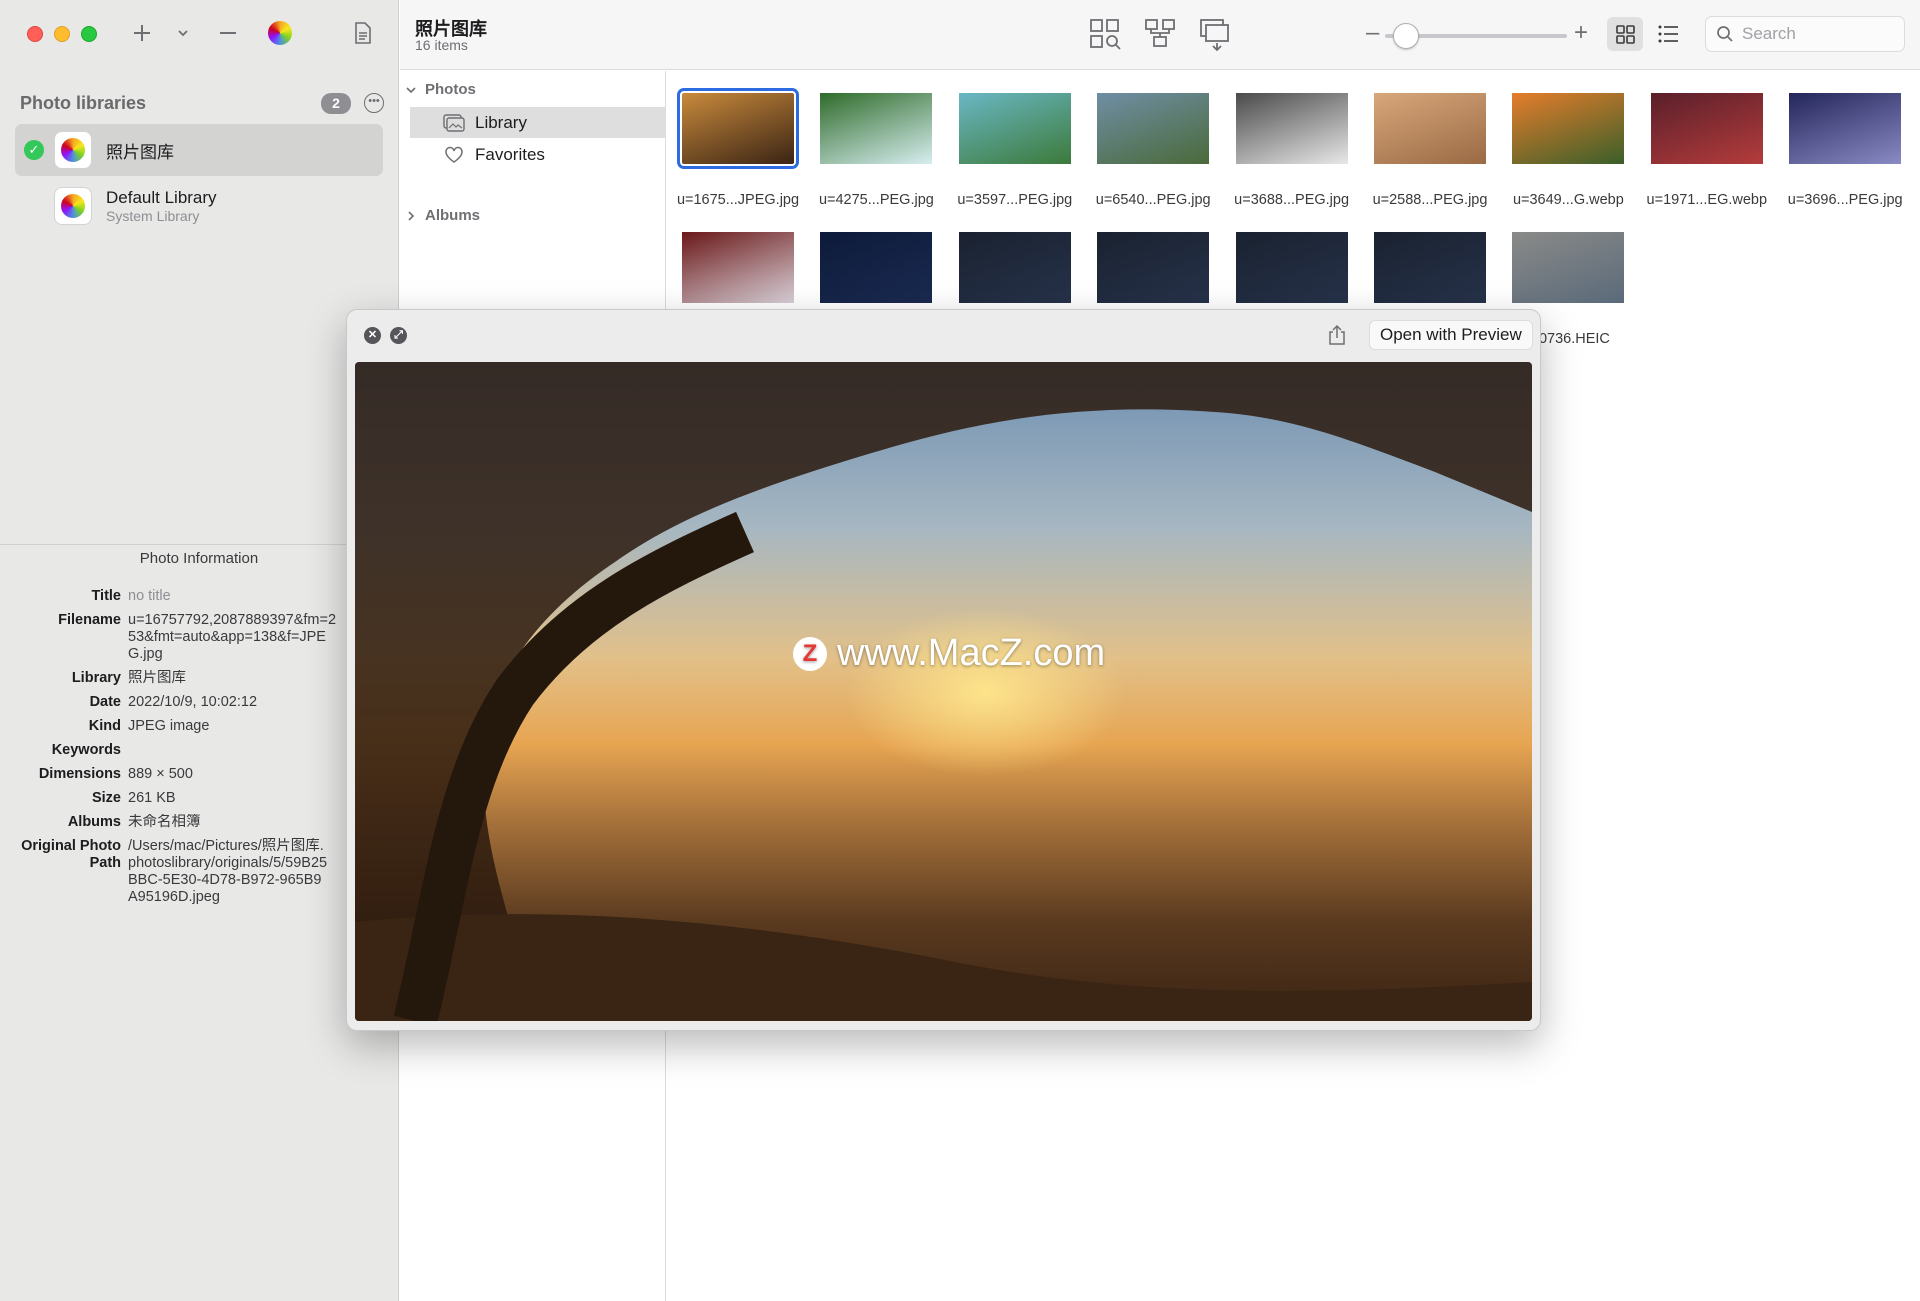  What do you see at coordinates (510, 154) in the screenshot?
I see `nav-item-label: Favorites` at bounding box center [510, 154].